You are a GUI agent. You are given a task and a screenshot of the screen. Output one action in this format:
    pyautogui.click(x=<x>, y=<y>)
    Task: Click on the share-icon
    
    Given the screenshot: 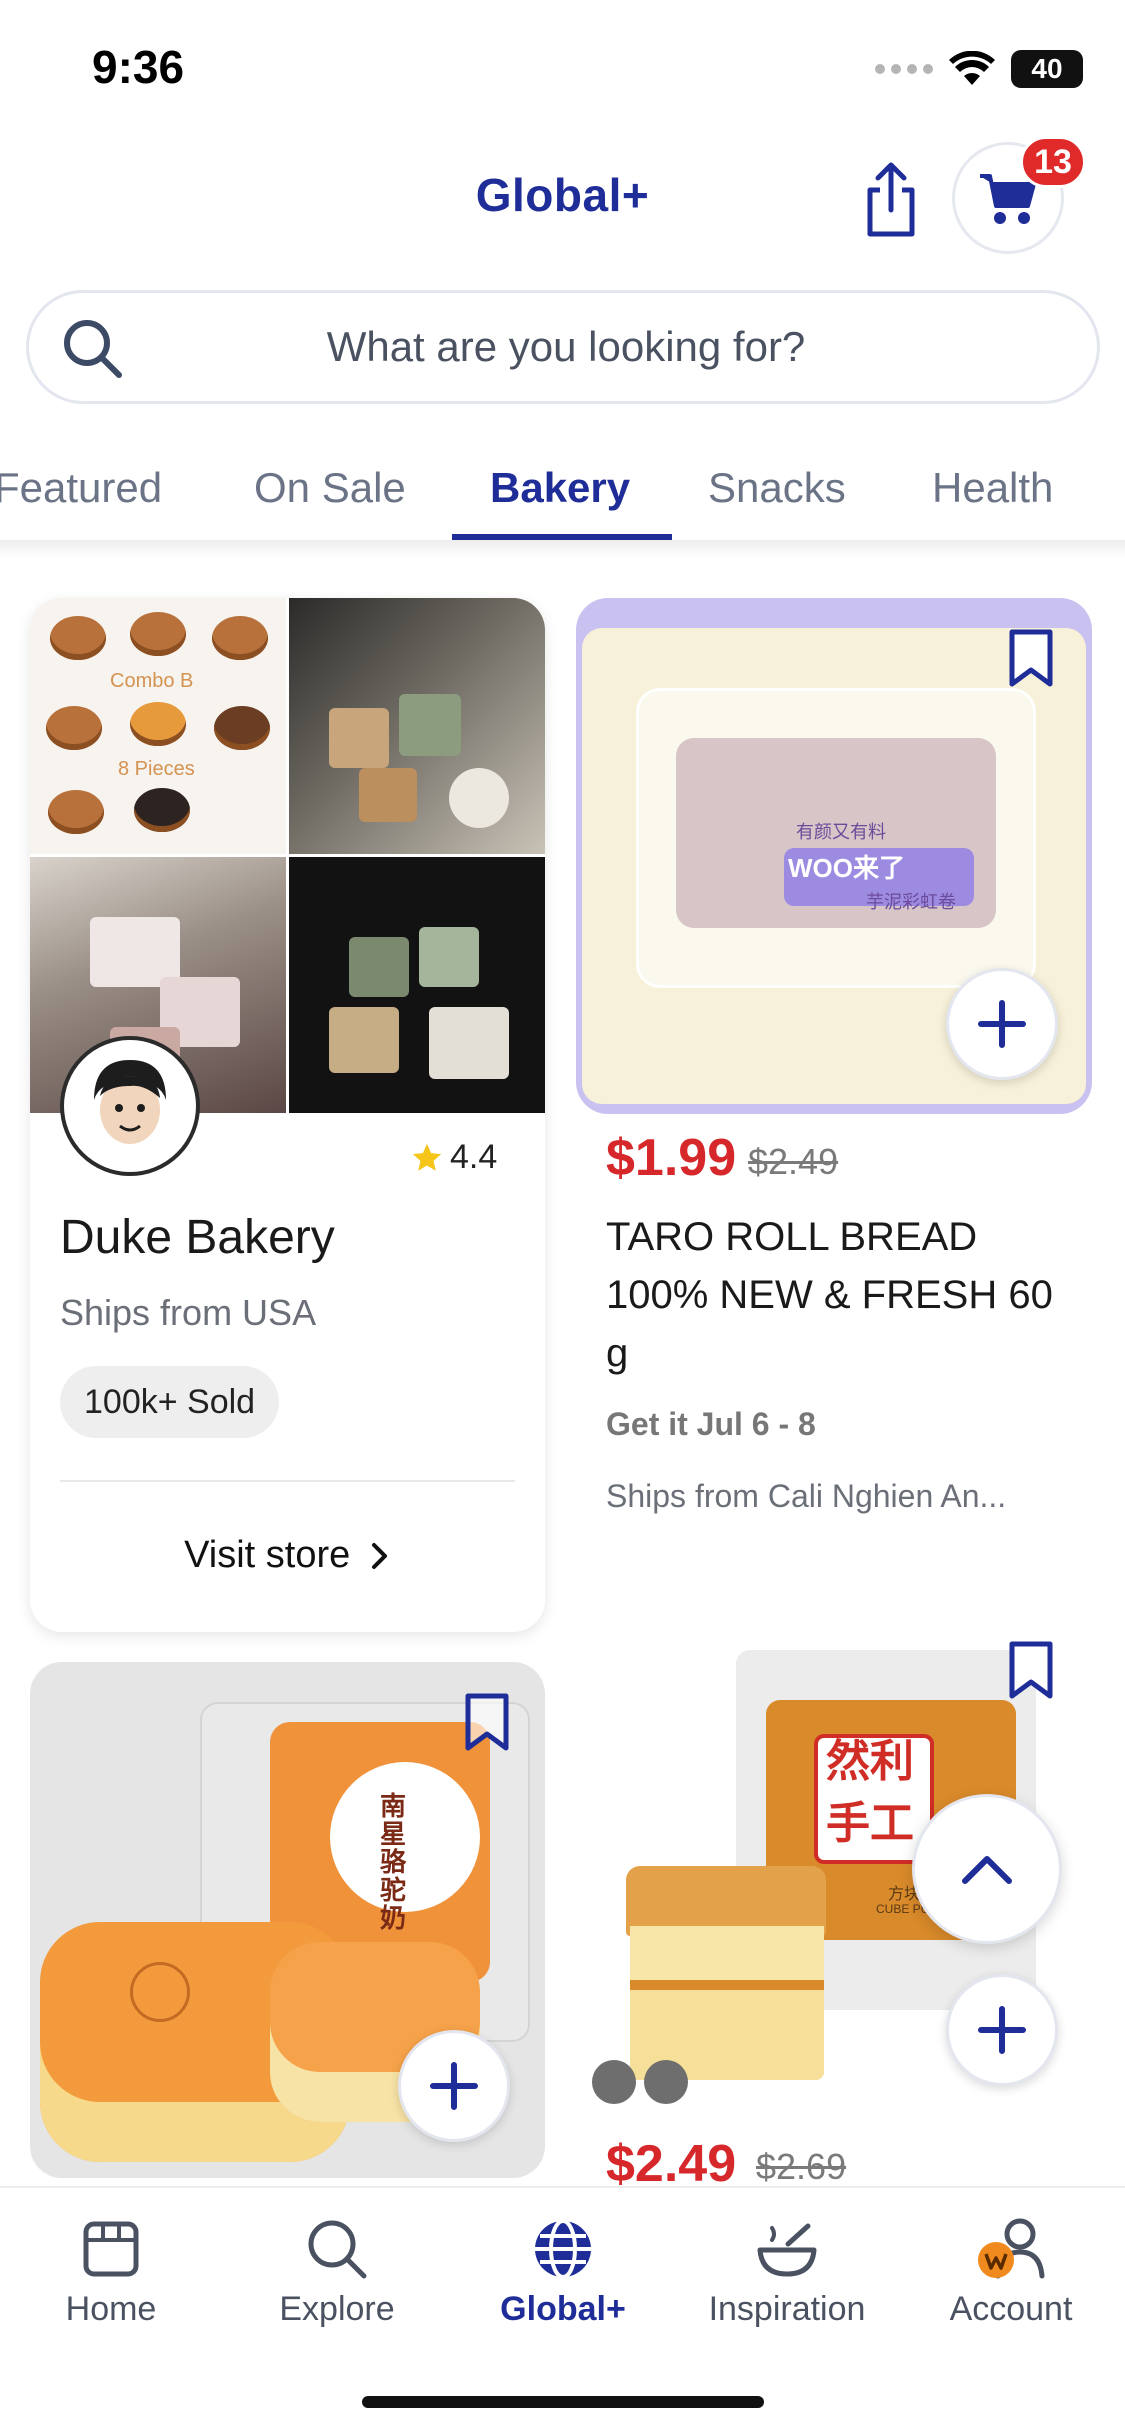 What is the action you would take?
    pyautogui.click(x=891, y=200)
    